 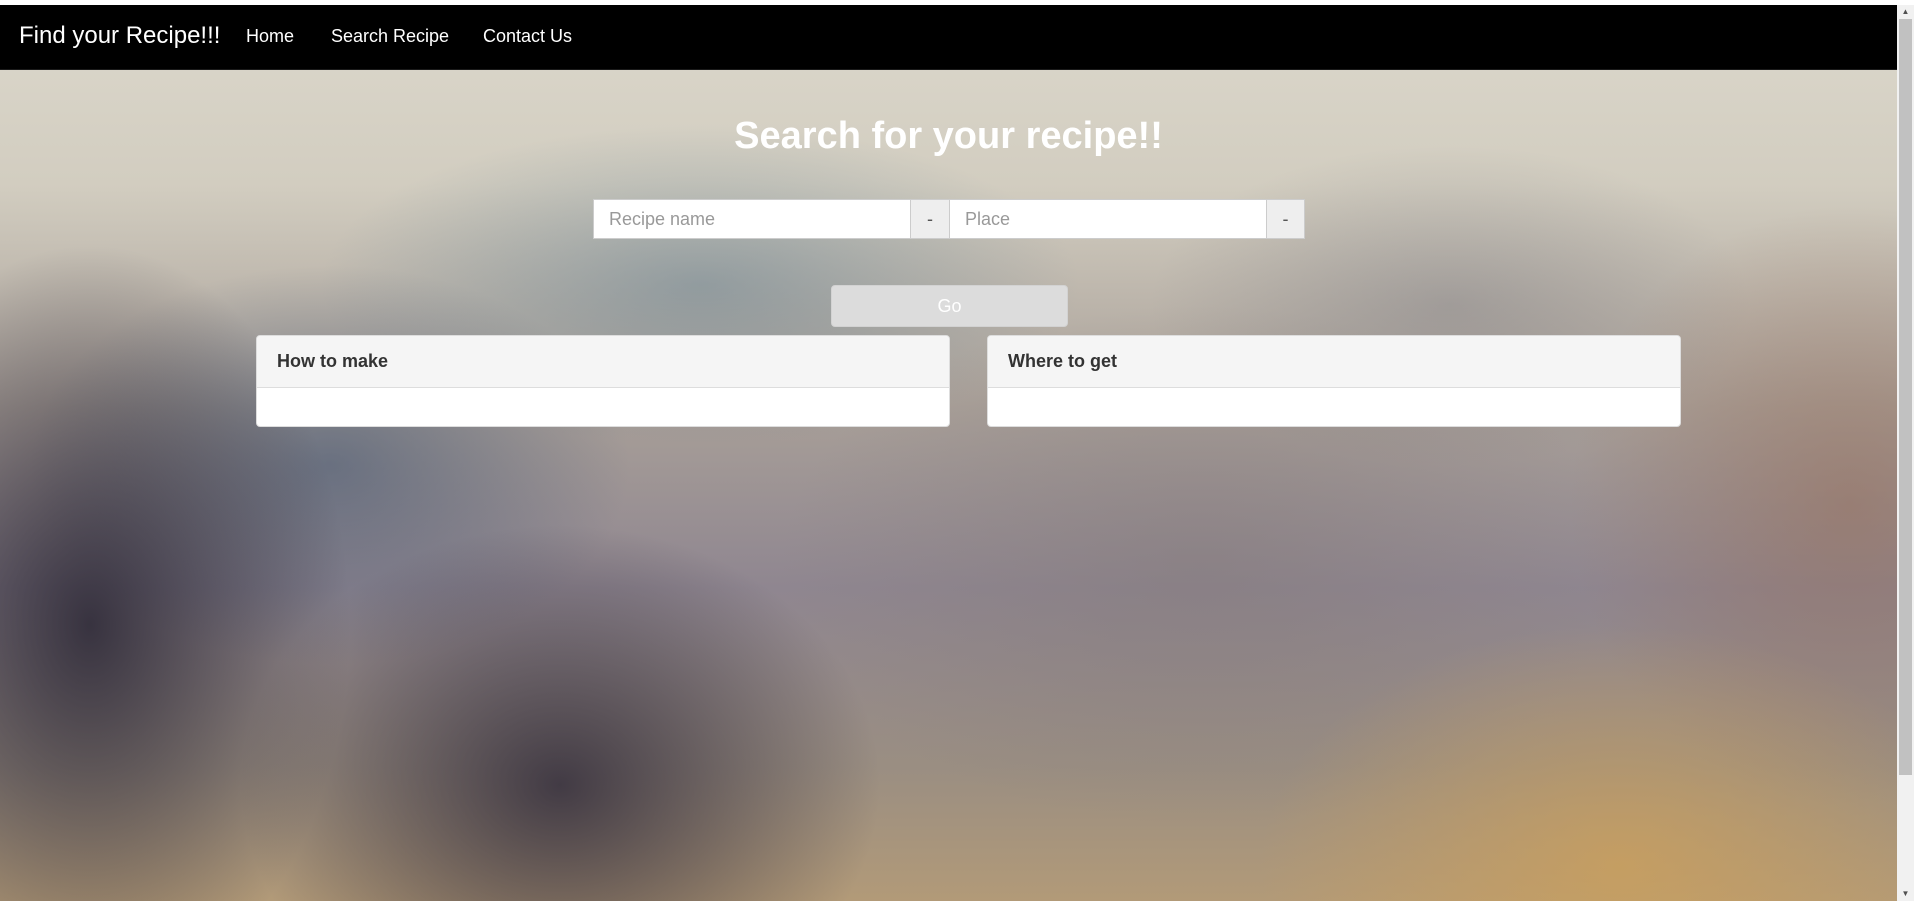 What do you see at coordinates (1905, 12) in the screenshot?
I see `scroll-up-arrow-icon: ▲` at bounding box center [1905, 12].